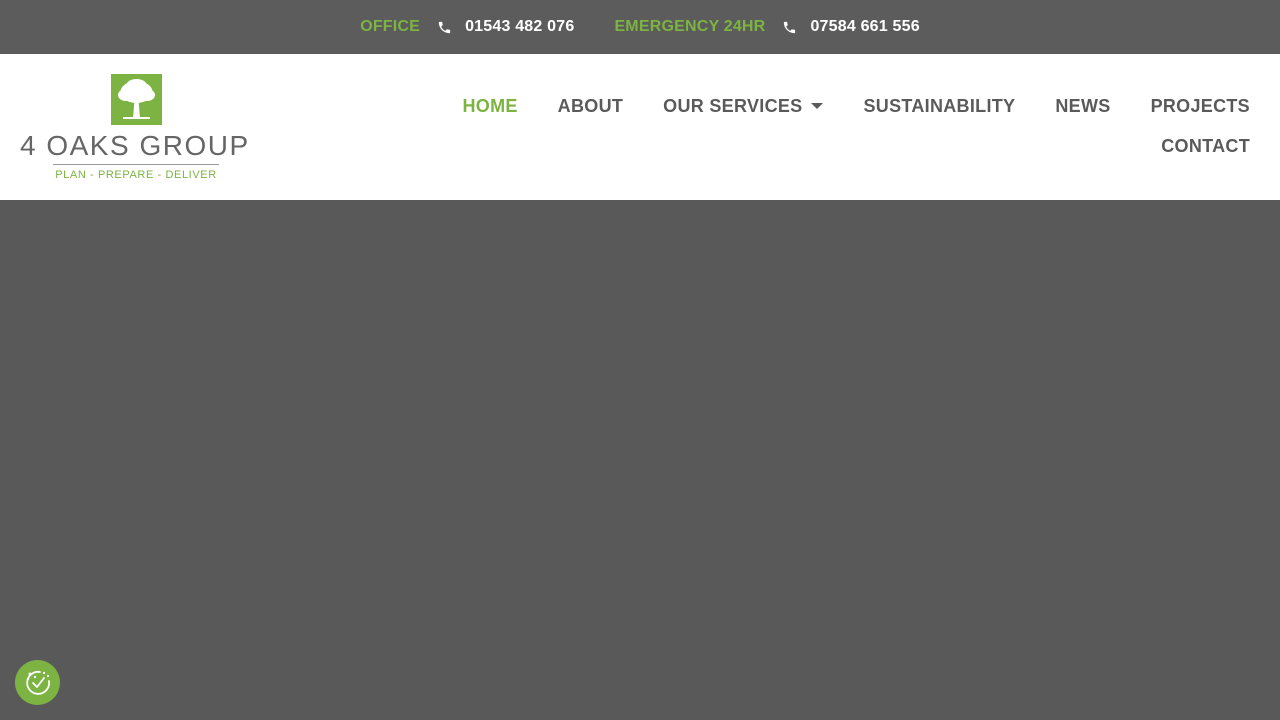  Describe the element at coordinates (136, 175) in the screenshot. I see `logo-tagline: PLAN - PREPARE - DELIVER` at that location.